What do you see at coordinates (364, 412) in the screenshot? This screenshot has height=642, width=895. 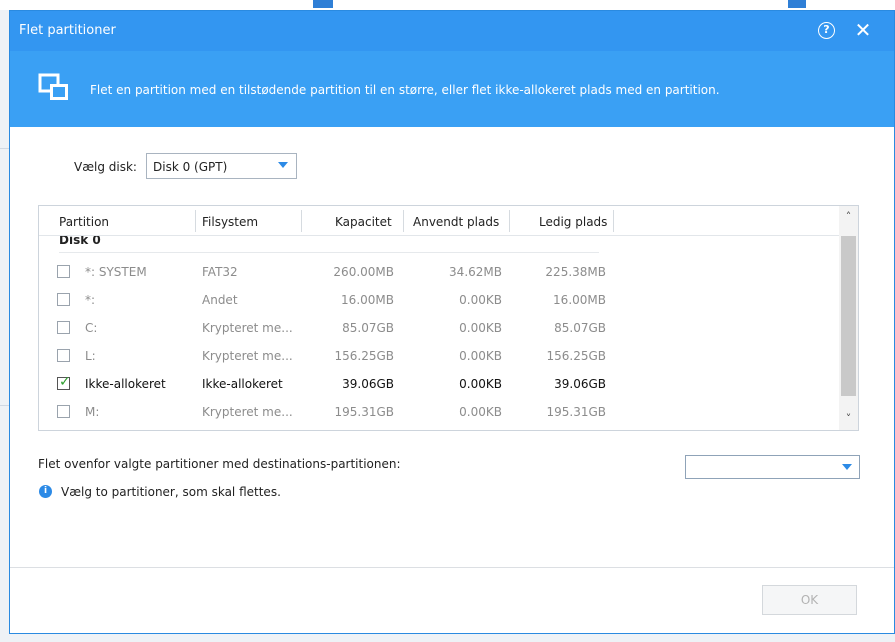 I see `cell-capacity: 195.31GB` at bounding box center [364, 412].